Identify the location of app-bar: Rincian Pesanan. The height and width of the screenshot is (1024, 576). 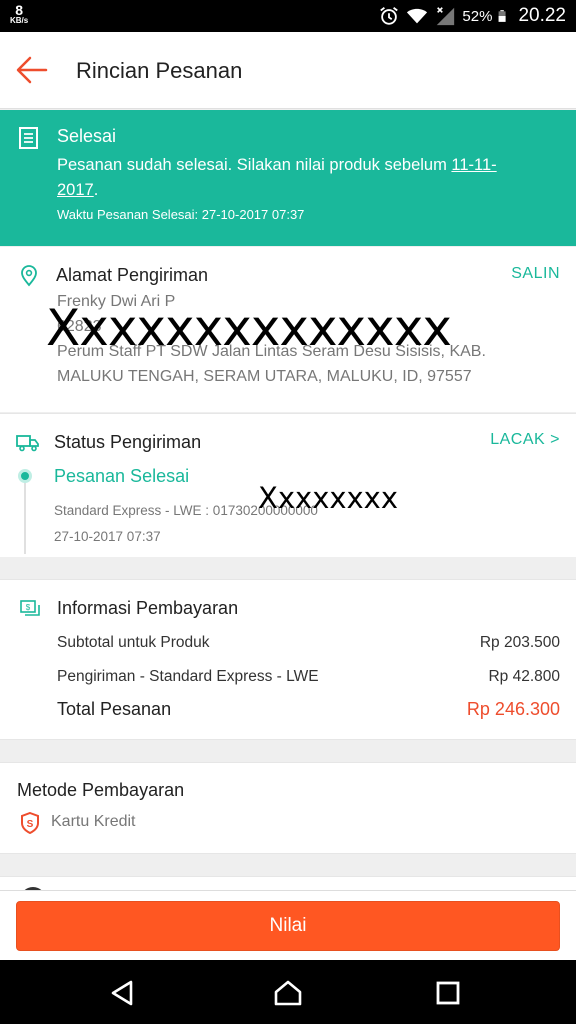
(288, 70).